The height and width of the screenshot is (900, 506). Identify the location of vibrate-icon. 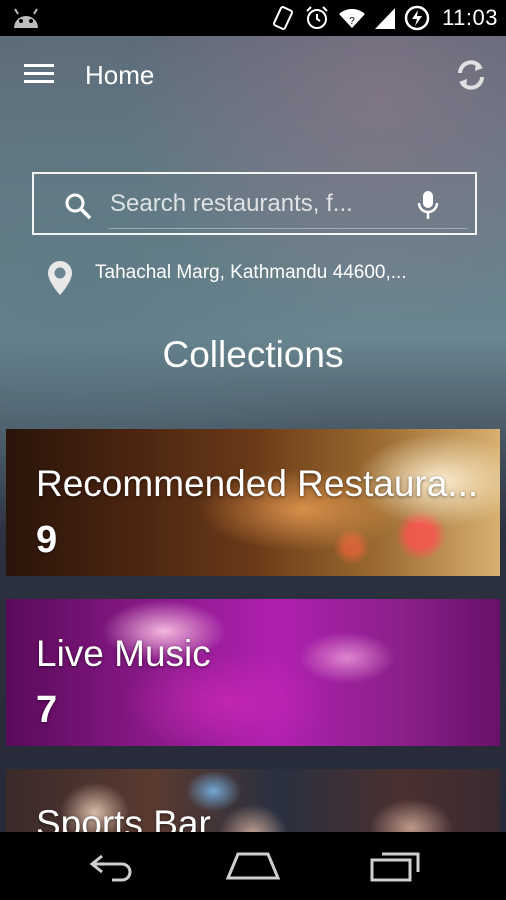
(283, 18).